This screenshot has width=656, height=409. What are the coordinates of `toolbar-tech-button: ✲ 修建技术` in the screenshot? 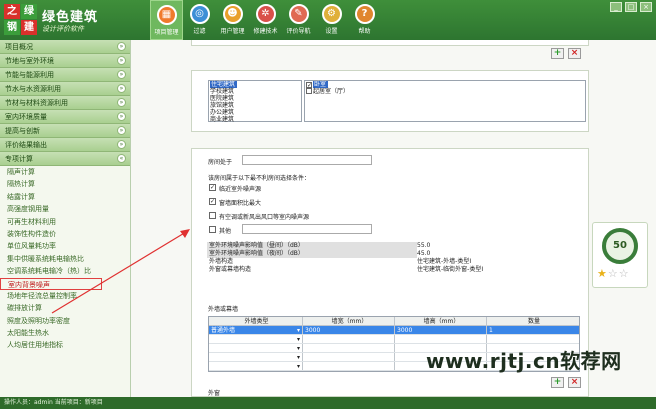 It's located at (265, 20).